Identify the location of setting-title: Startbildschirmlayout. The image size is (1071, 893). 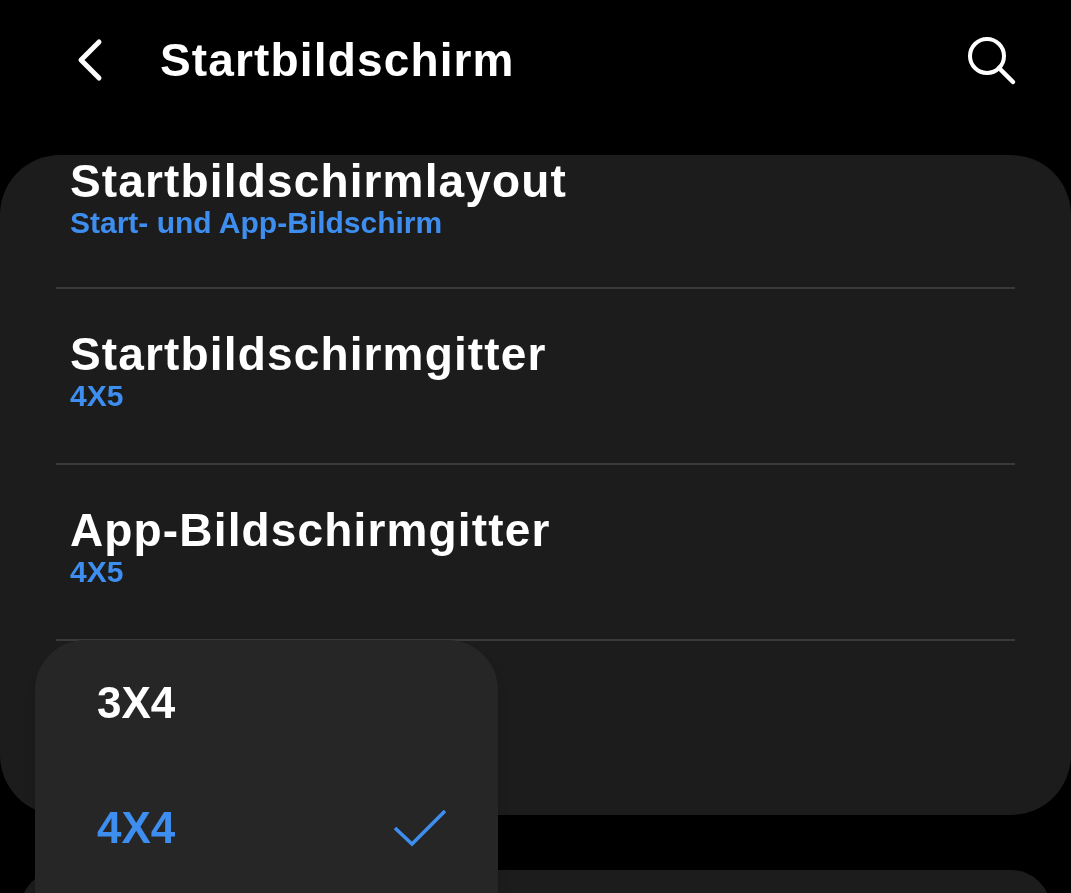
(319, 181).